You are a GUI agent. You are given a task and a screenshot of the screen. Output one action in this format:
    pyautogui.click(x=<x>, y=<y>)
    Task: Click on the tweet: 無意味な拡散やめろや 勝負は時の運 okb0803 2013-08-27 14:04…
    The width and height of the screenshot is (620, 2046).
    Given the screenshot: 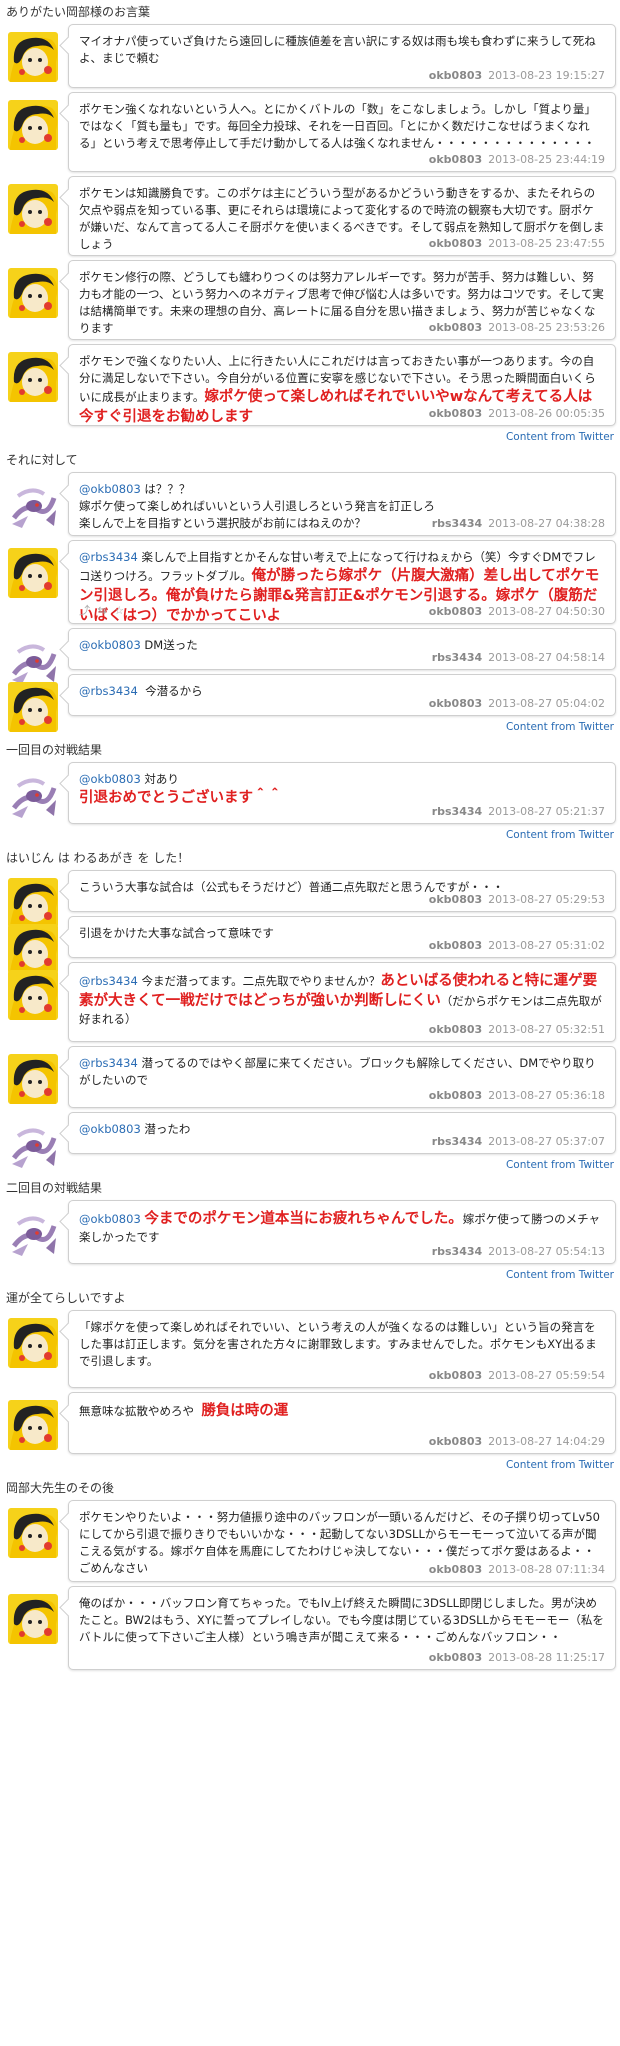 What is the action you would take?
    pyautogui.click(x=310, y=1423)
    